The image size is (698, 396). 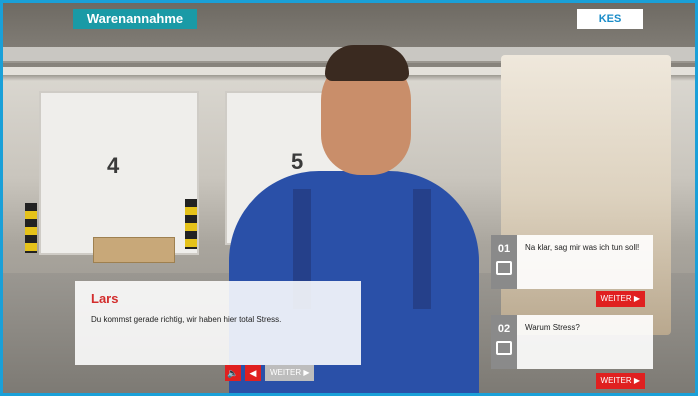 I want to click on back-arrow-icon: ◀, so click(x=253, y=373).